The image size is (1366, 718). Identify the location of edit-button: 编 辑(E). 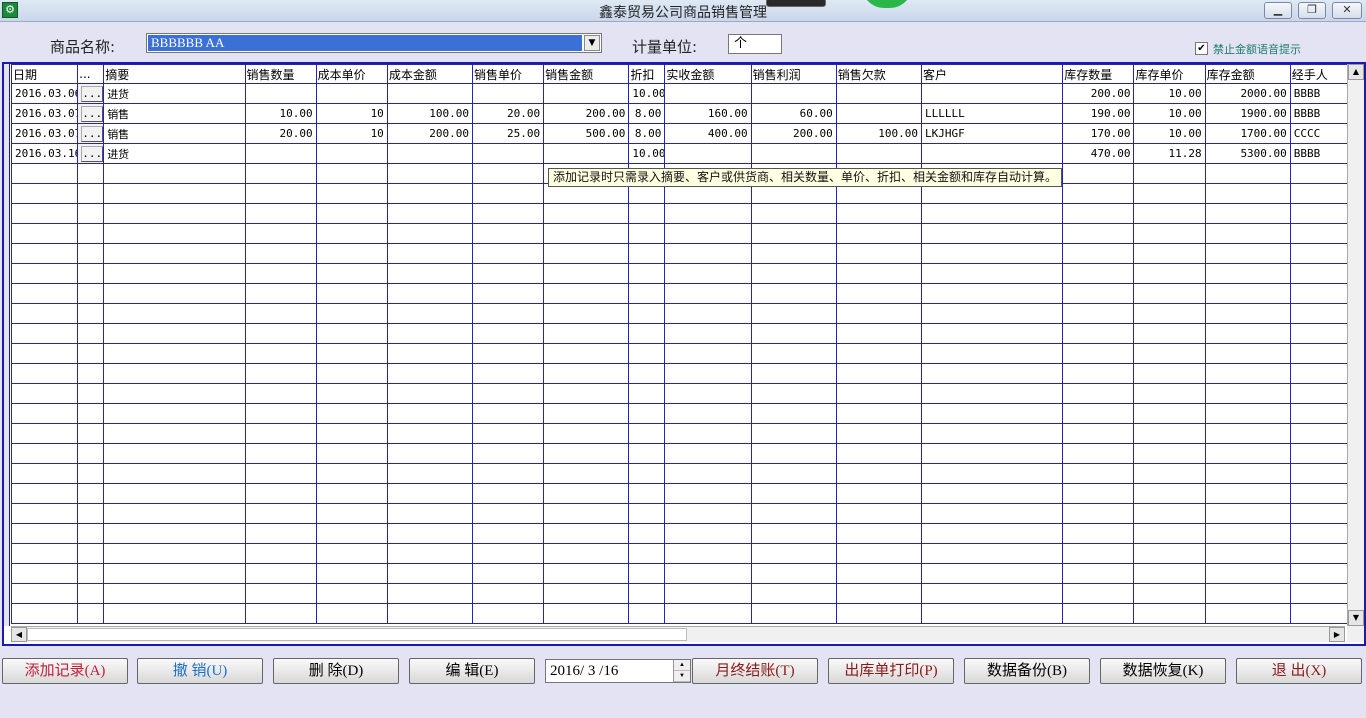
(472, 671).